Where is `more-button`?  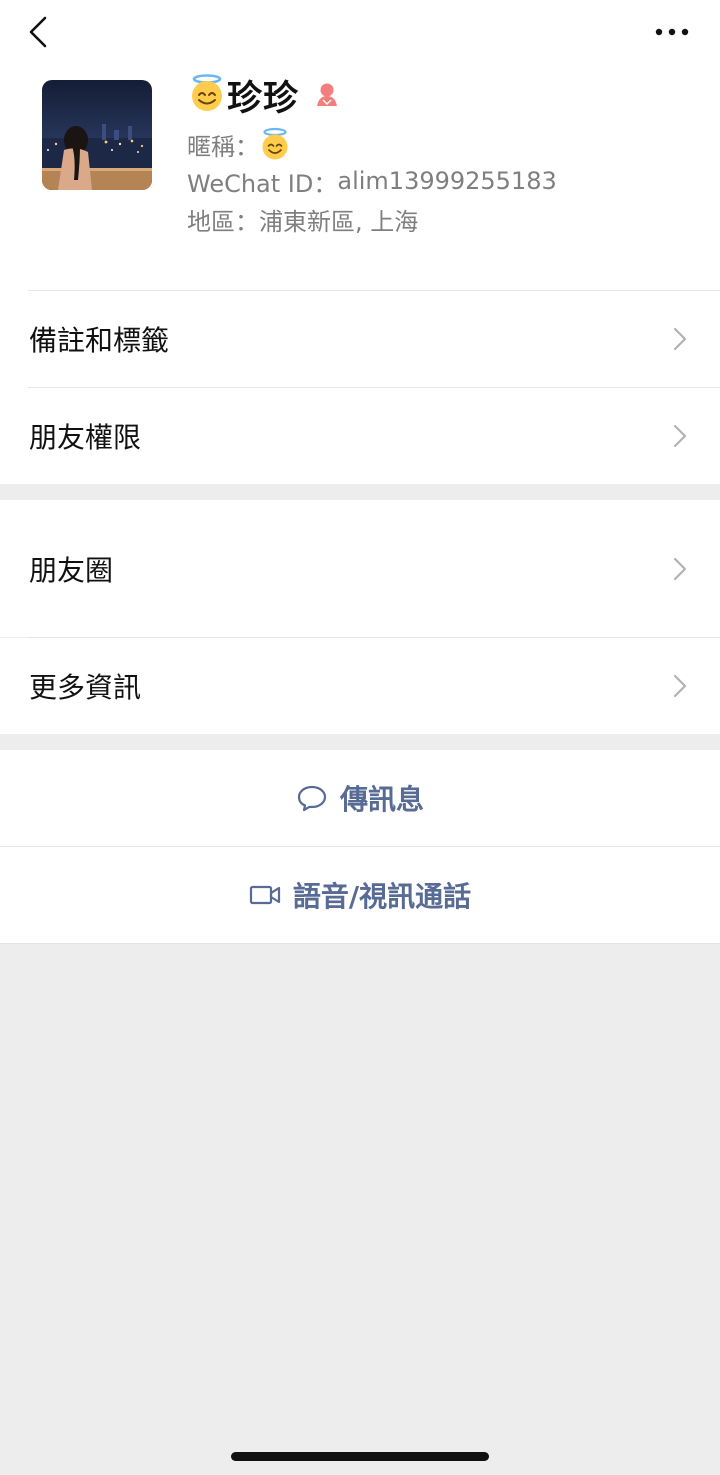
more-button is located at coordinates (672, 32).